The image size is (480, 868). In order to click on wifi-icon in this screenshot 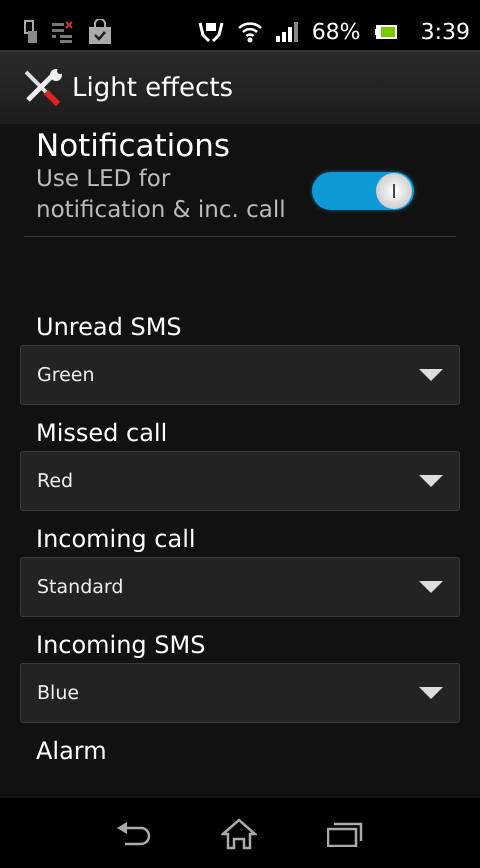, I will do `click(250, 32)`.